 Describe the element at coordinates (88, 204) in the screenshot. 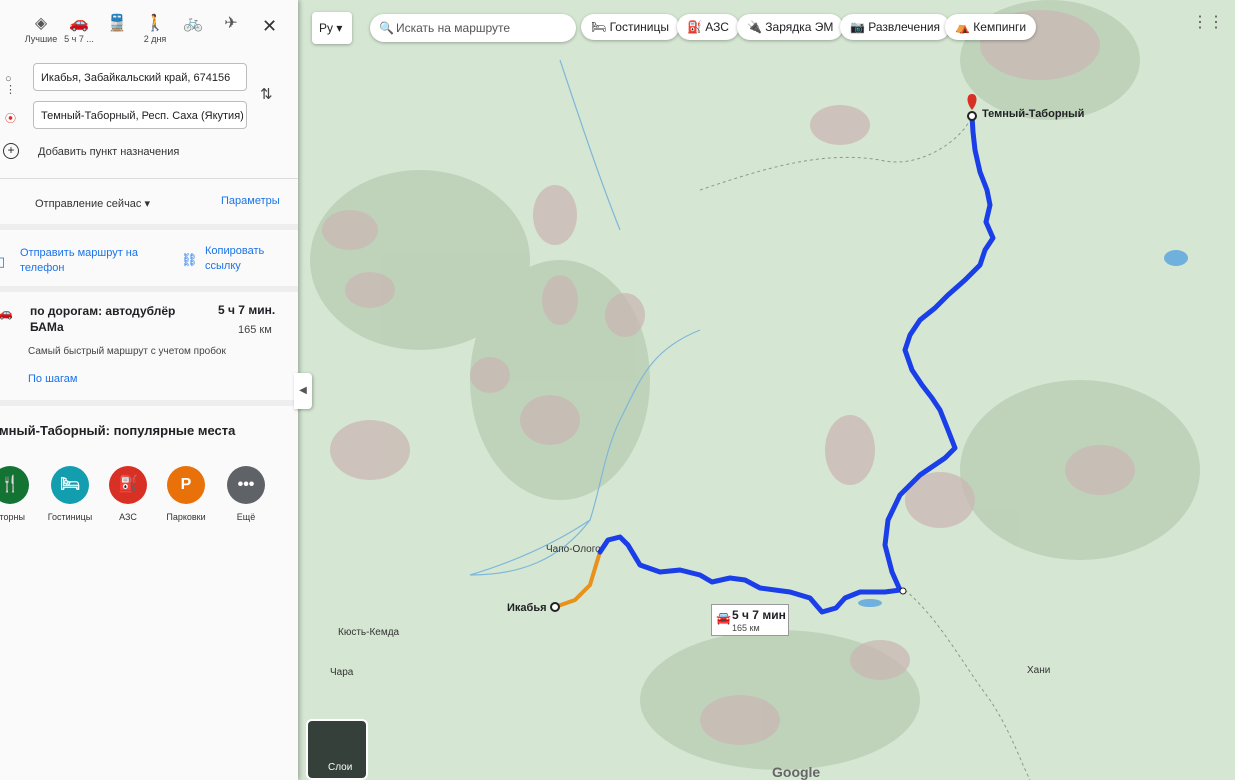

I see `depart-label: Отправление сейчас` at that location.